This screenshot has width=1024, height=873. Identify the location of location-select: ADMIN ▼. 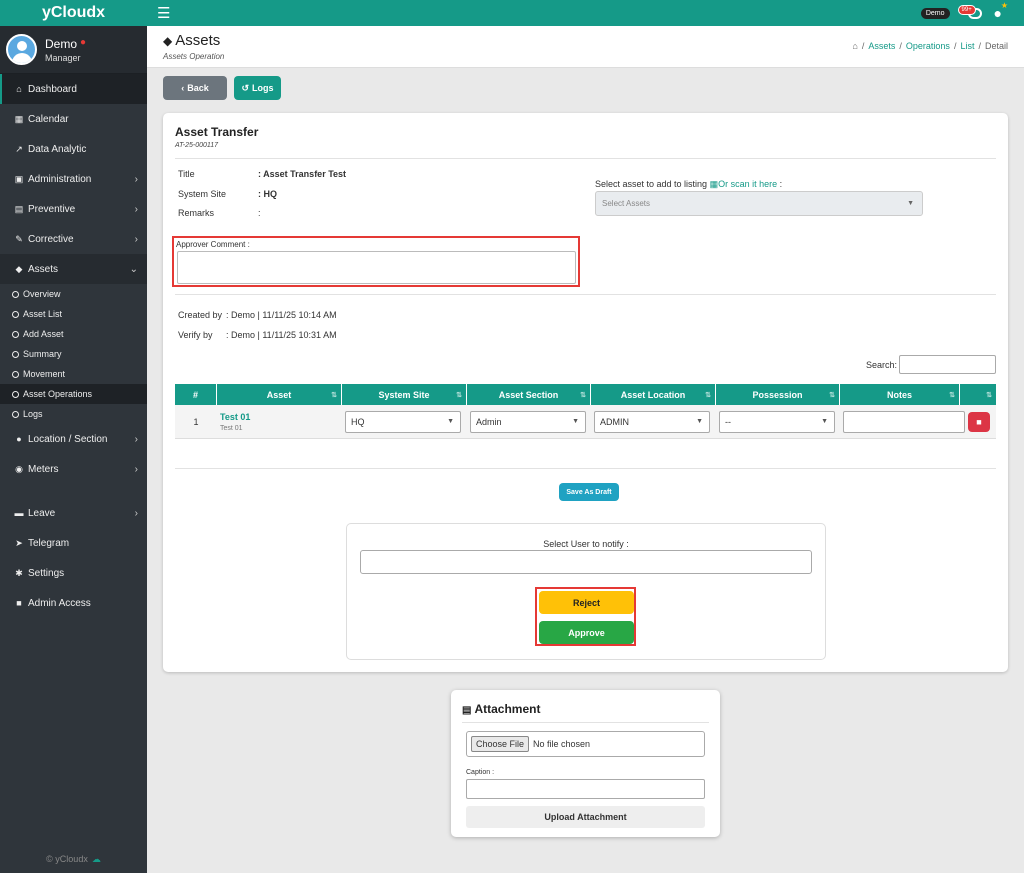
(652, 421).